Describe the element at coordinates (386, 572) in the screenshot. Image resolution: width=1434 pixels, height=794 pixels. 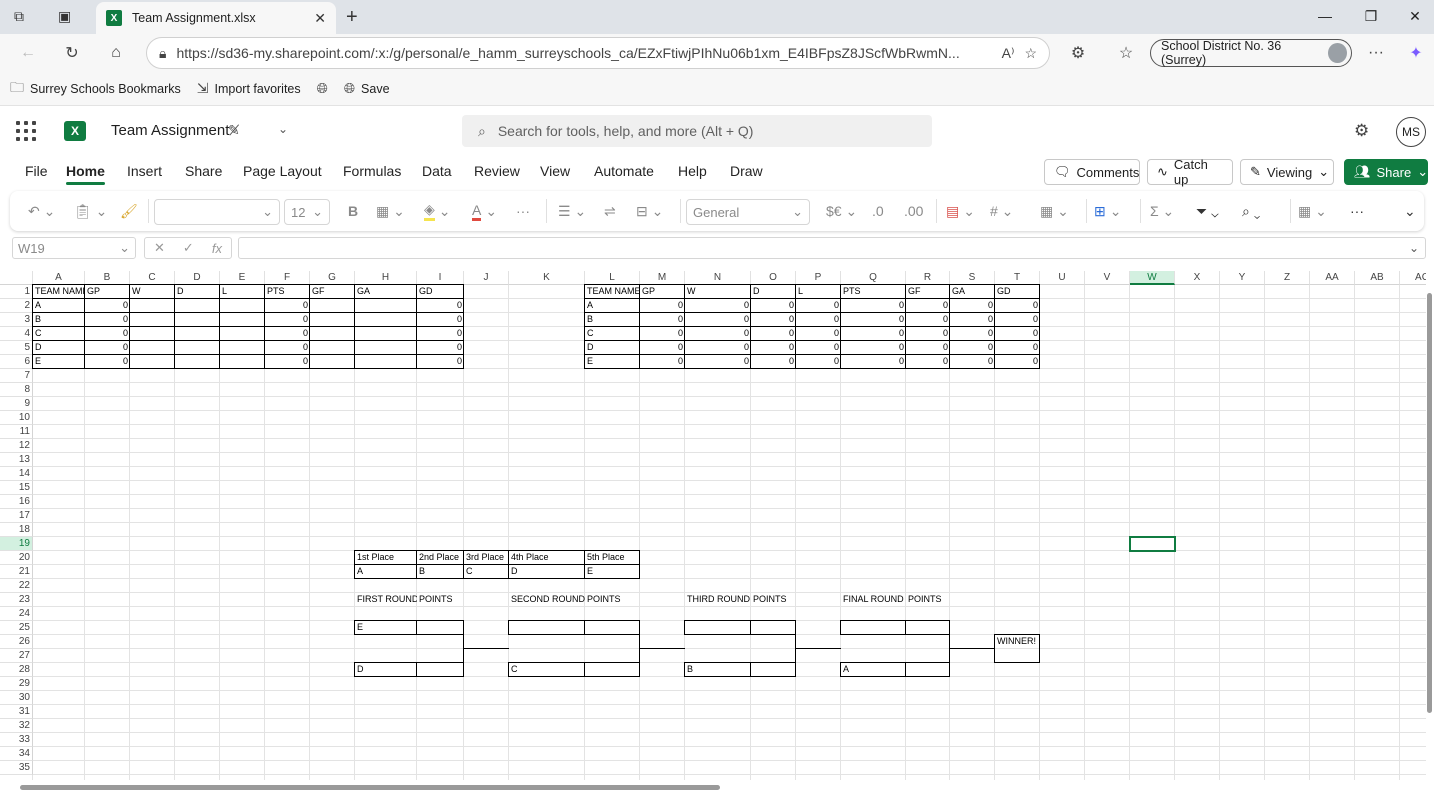
I see `place-value: A` at that location.